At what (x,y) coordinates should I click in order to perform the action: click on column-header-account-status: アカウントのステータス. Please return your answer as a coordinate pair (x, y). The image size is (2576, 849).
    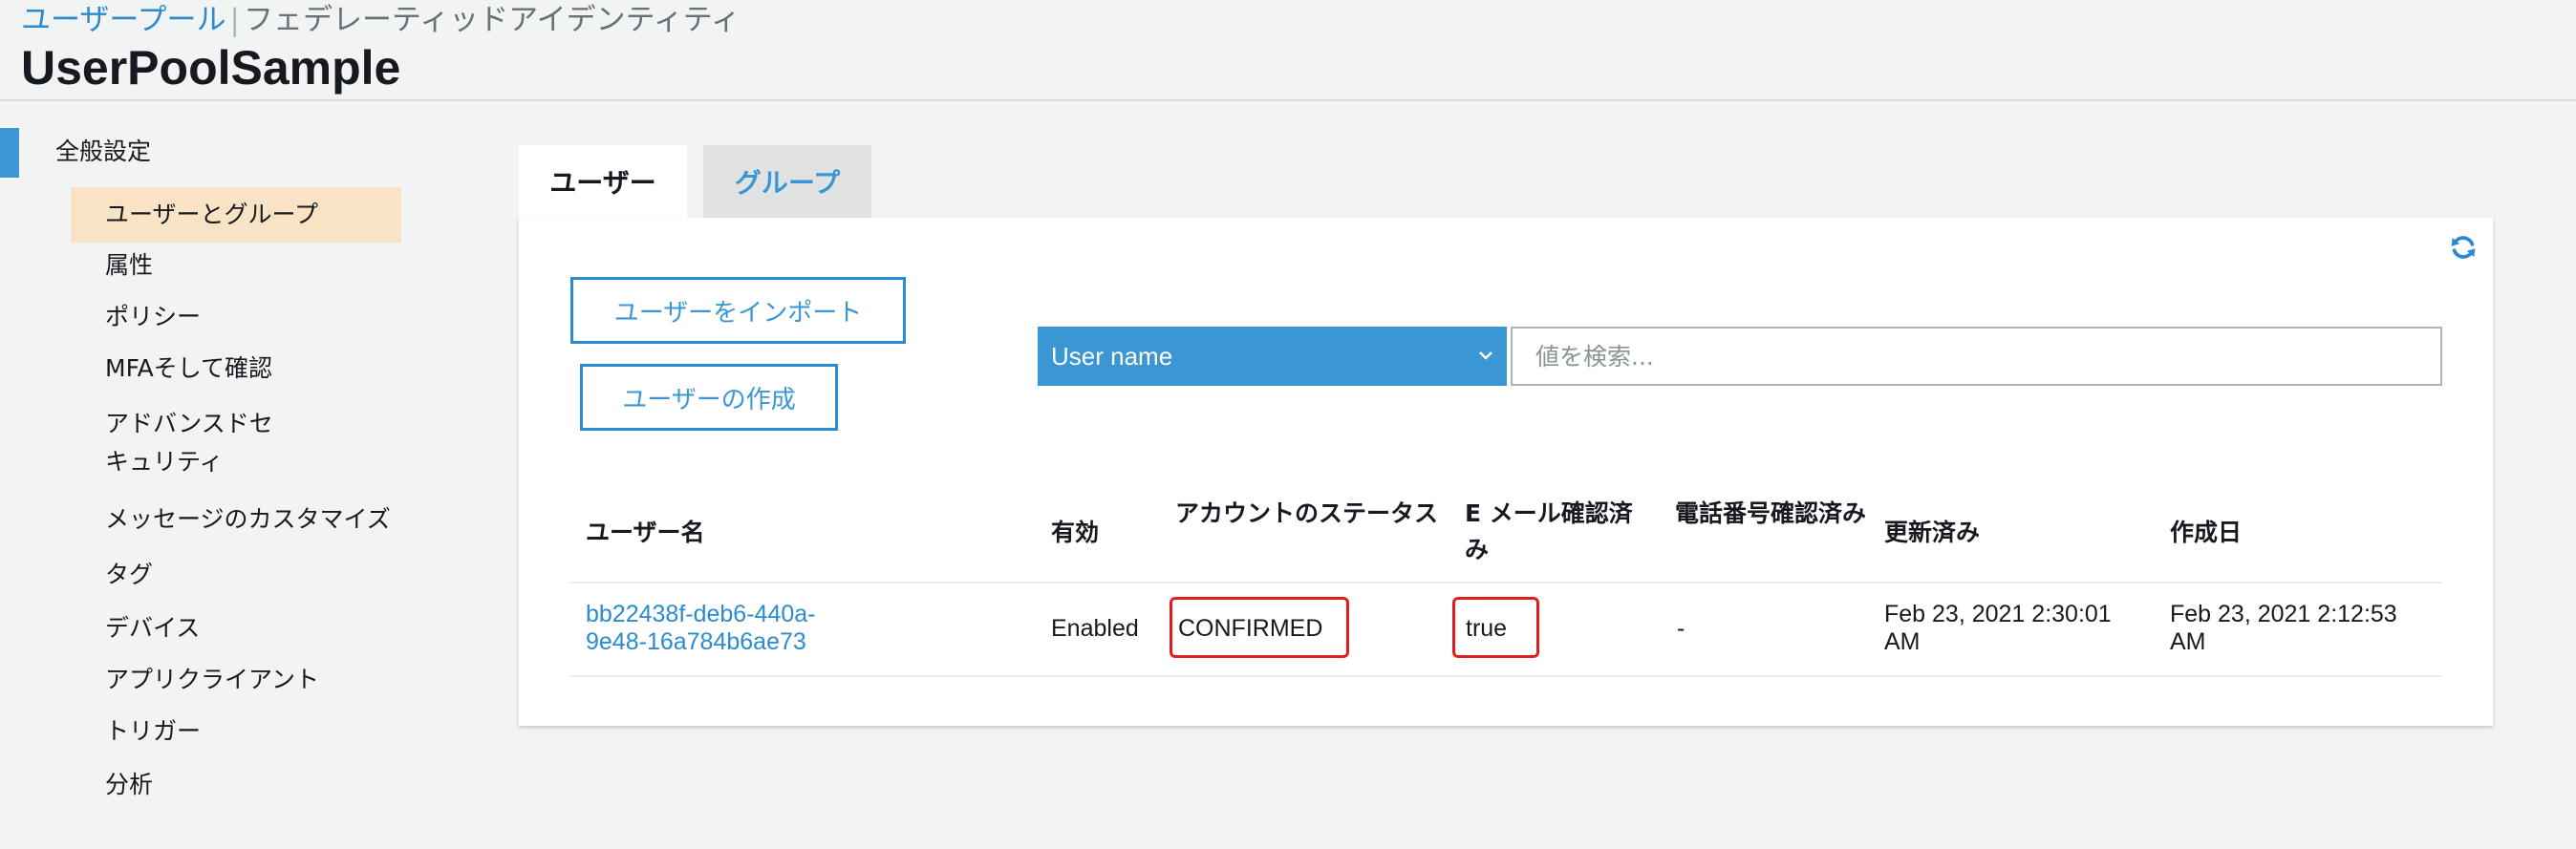
    Looking at the image, I should click on (1309, 514).